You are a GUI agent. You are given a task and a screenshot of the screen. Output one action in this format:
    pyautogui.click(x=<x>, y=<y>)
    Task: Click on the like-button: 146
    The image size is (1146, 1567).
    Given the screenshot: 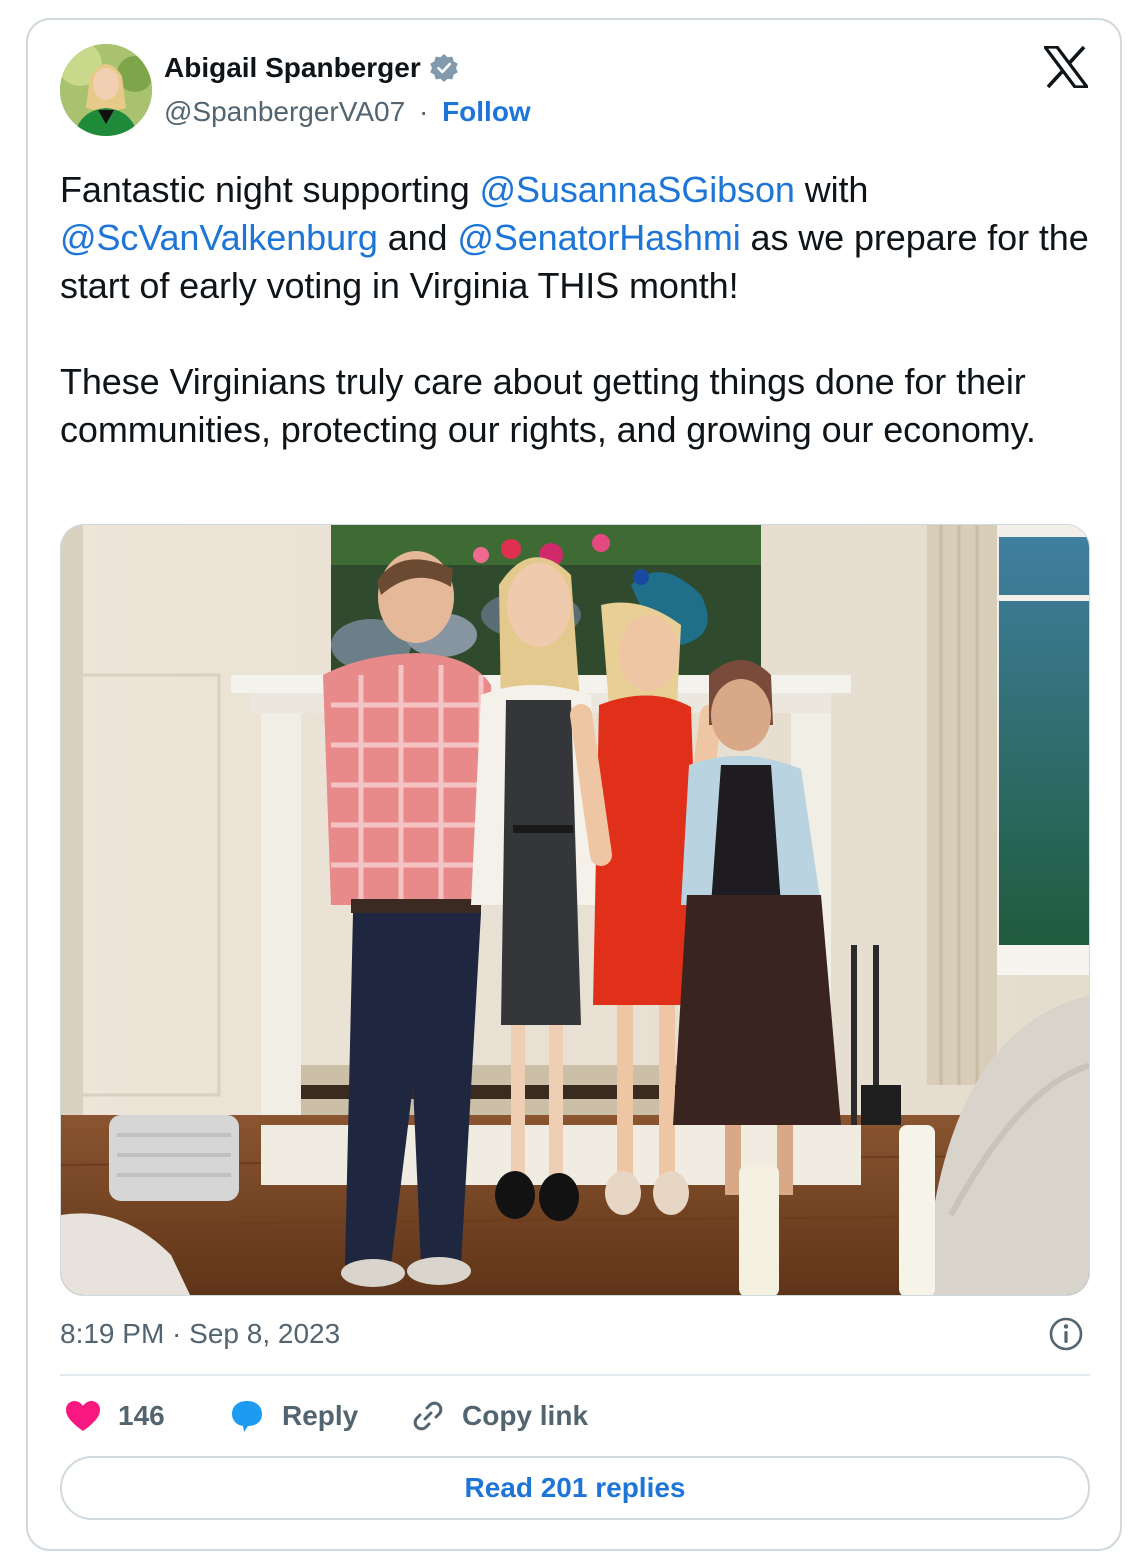 What is the action you would take?
    pyautogui.click(x=114, y=1416)
    